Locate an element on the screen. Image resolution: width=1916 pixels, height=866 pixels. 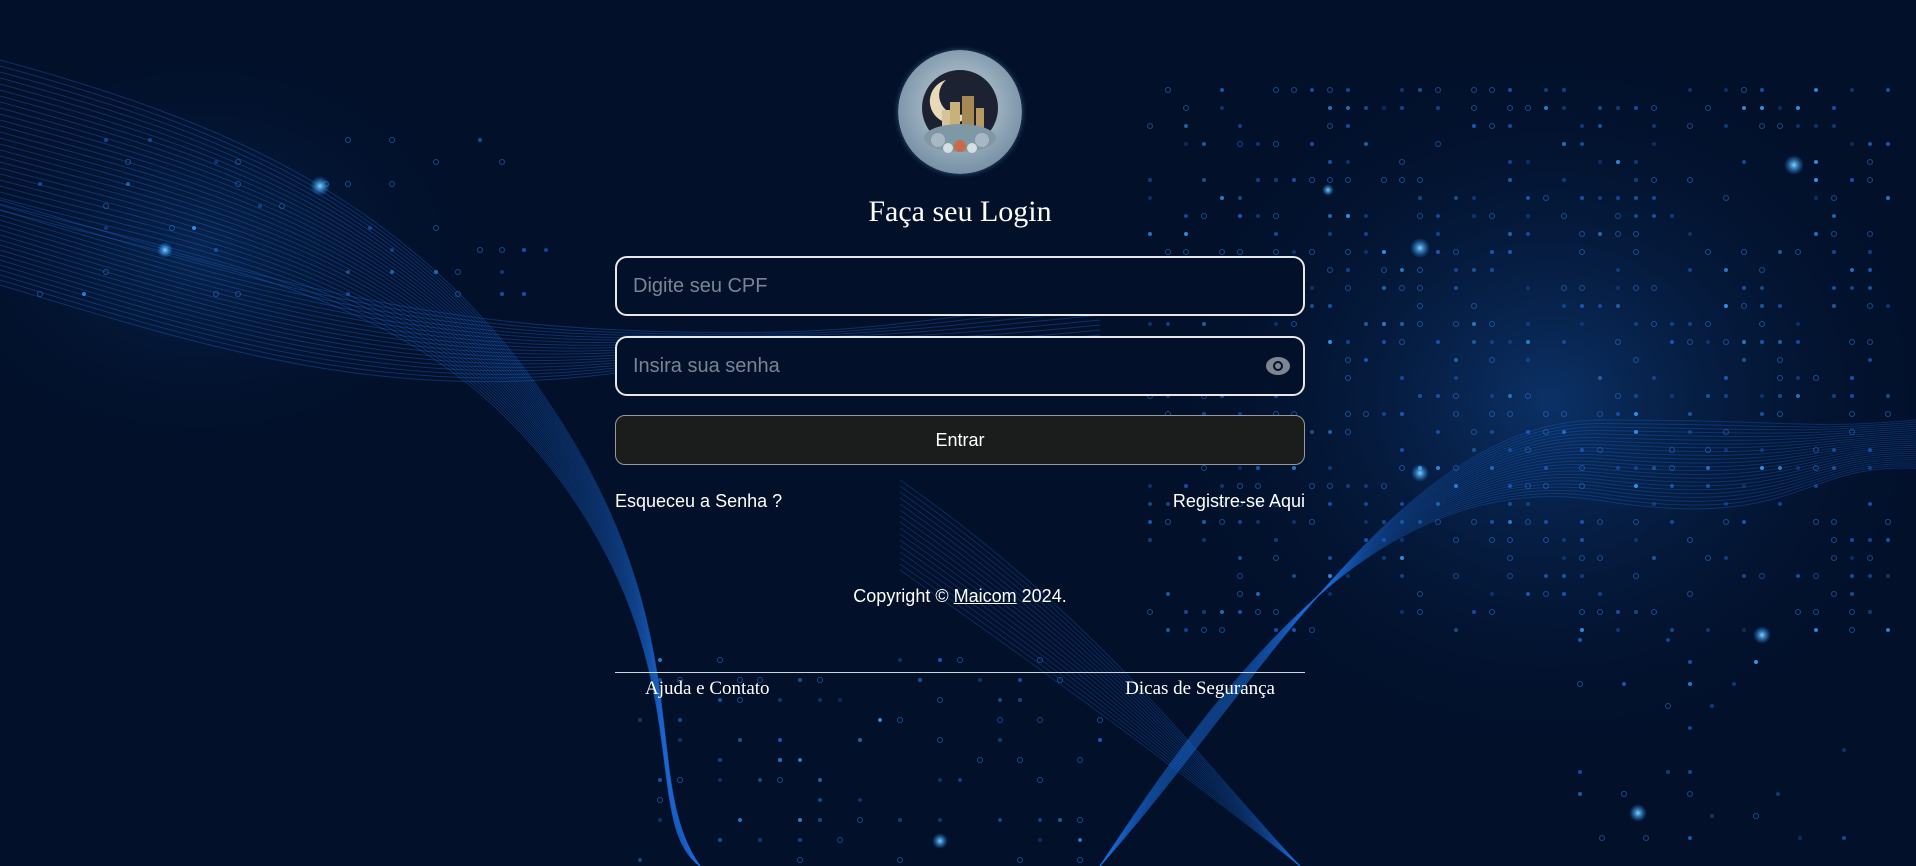
cpf-field is located at coordinates (960, 286).